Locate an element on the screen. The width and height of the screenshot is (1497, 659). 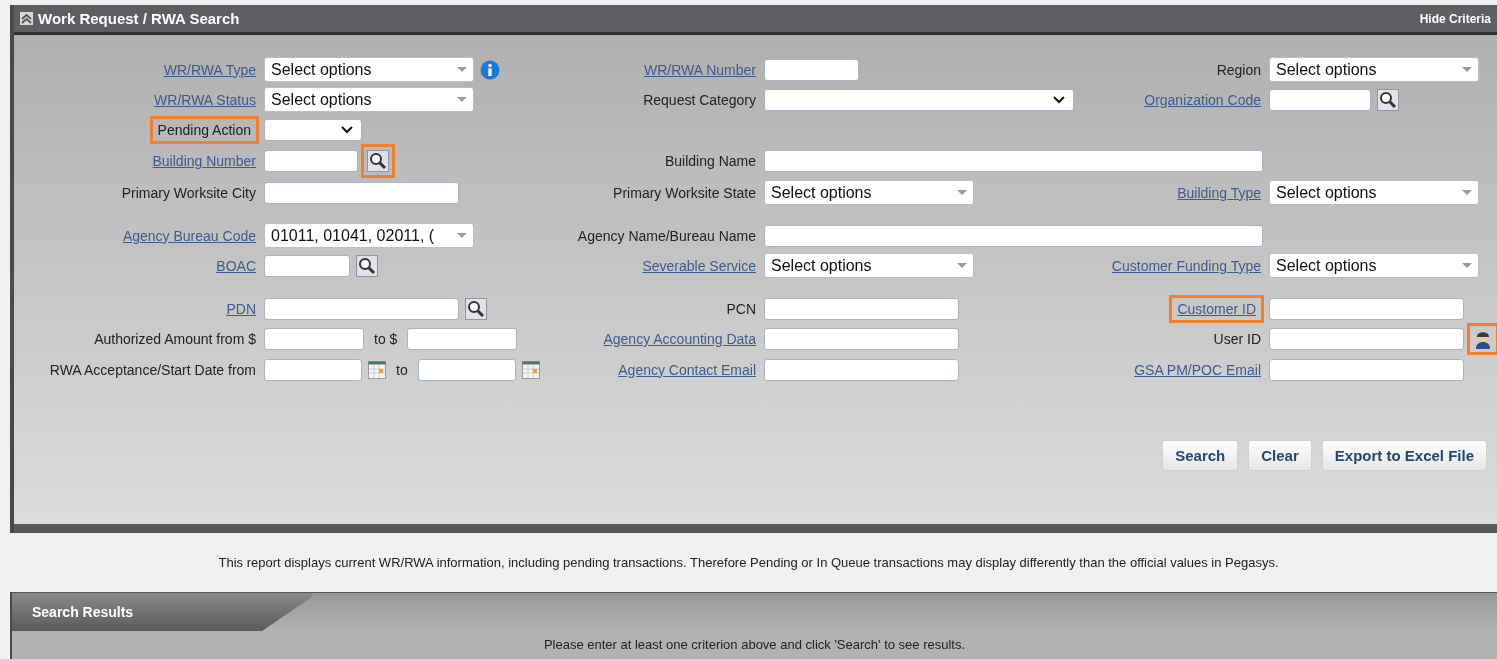
field-label: Agency Accounting Data is located at coordinates (679, 339).